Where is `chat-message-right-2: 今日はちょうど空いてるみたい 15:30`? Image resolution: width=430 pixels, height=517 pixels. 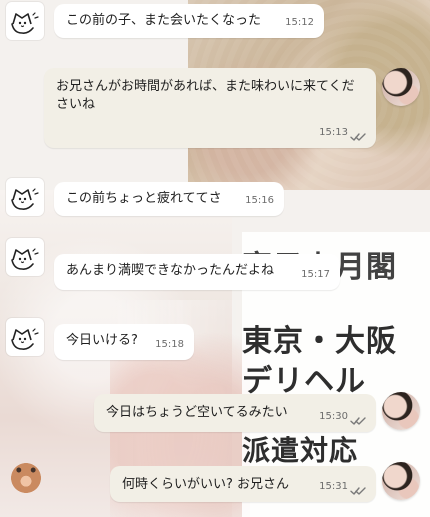 chat-message-right-2: 今日はちょうど空いてるみたい 15:30 is located at coordinates (235, 413).